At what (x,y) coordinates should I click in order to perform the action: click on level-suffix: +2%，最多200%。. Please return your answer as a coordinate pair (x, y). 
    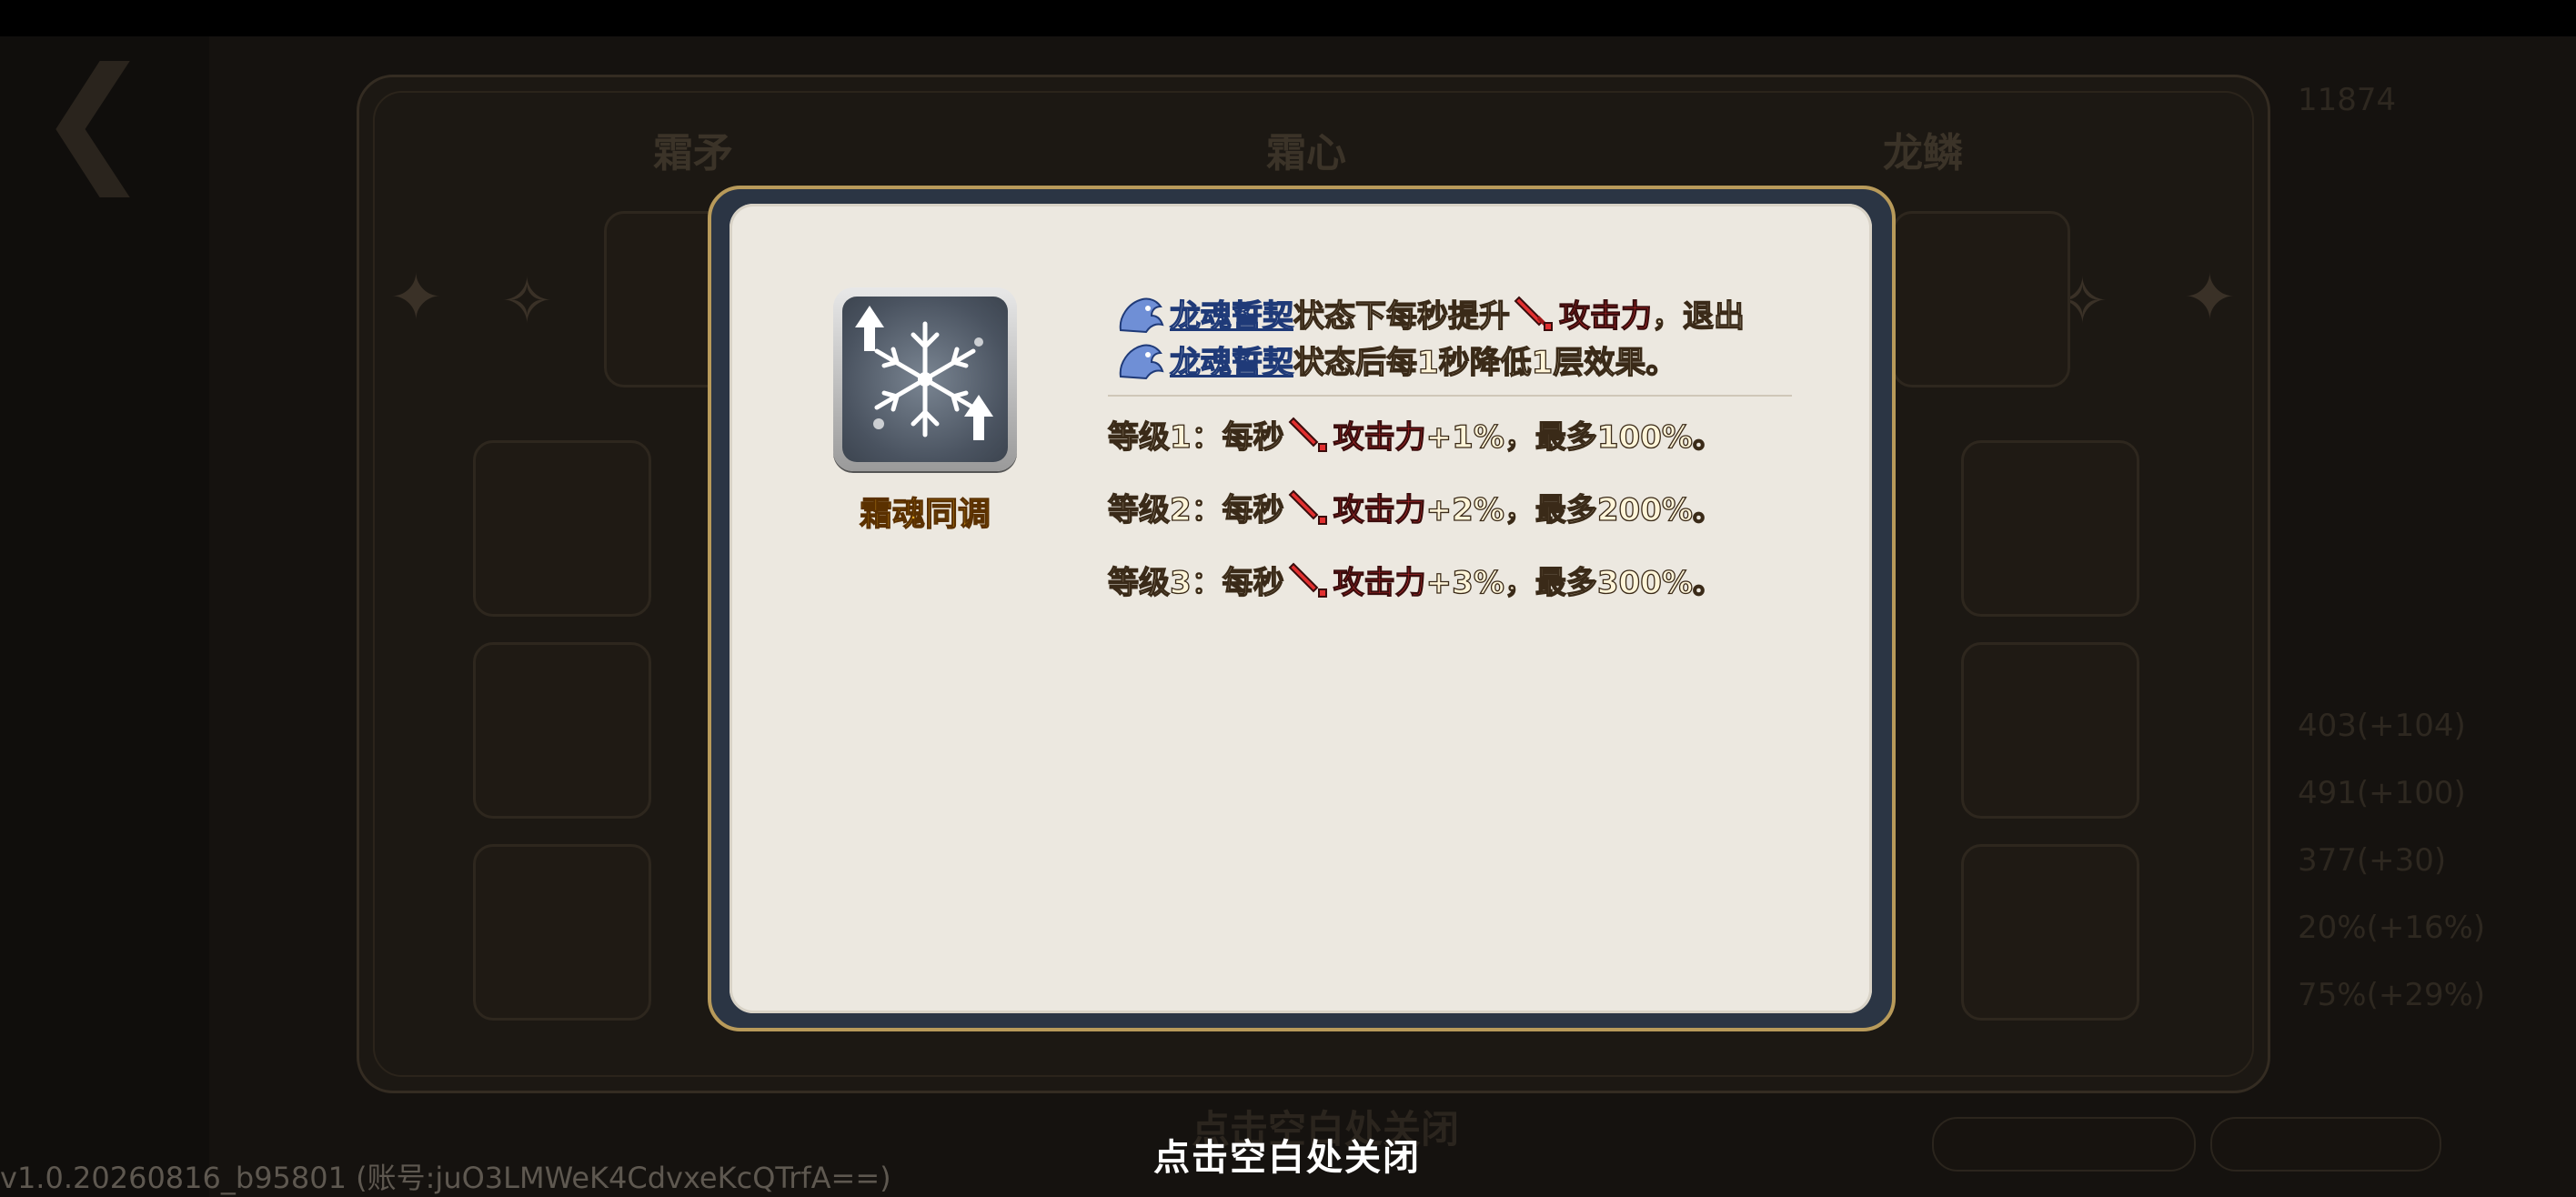
    Looking at the image, I should click on (1575, 509).